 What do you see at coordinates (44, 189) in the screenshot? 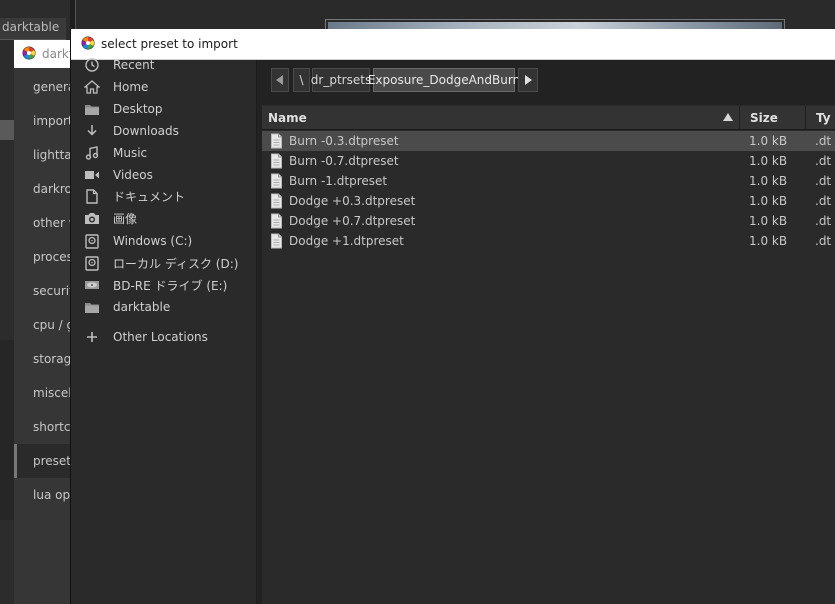
I see `preferences-category-item: darkroom` at bounding box center [44, 189].